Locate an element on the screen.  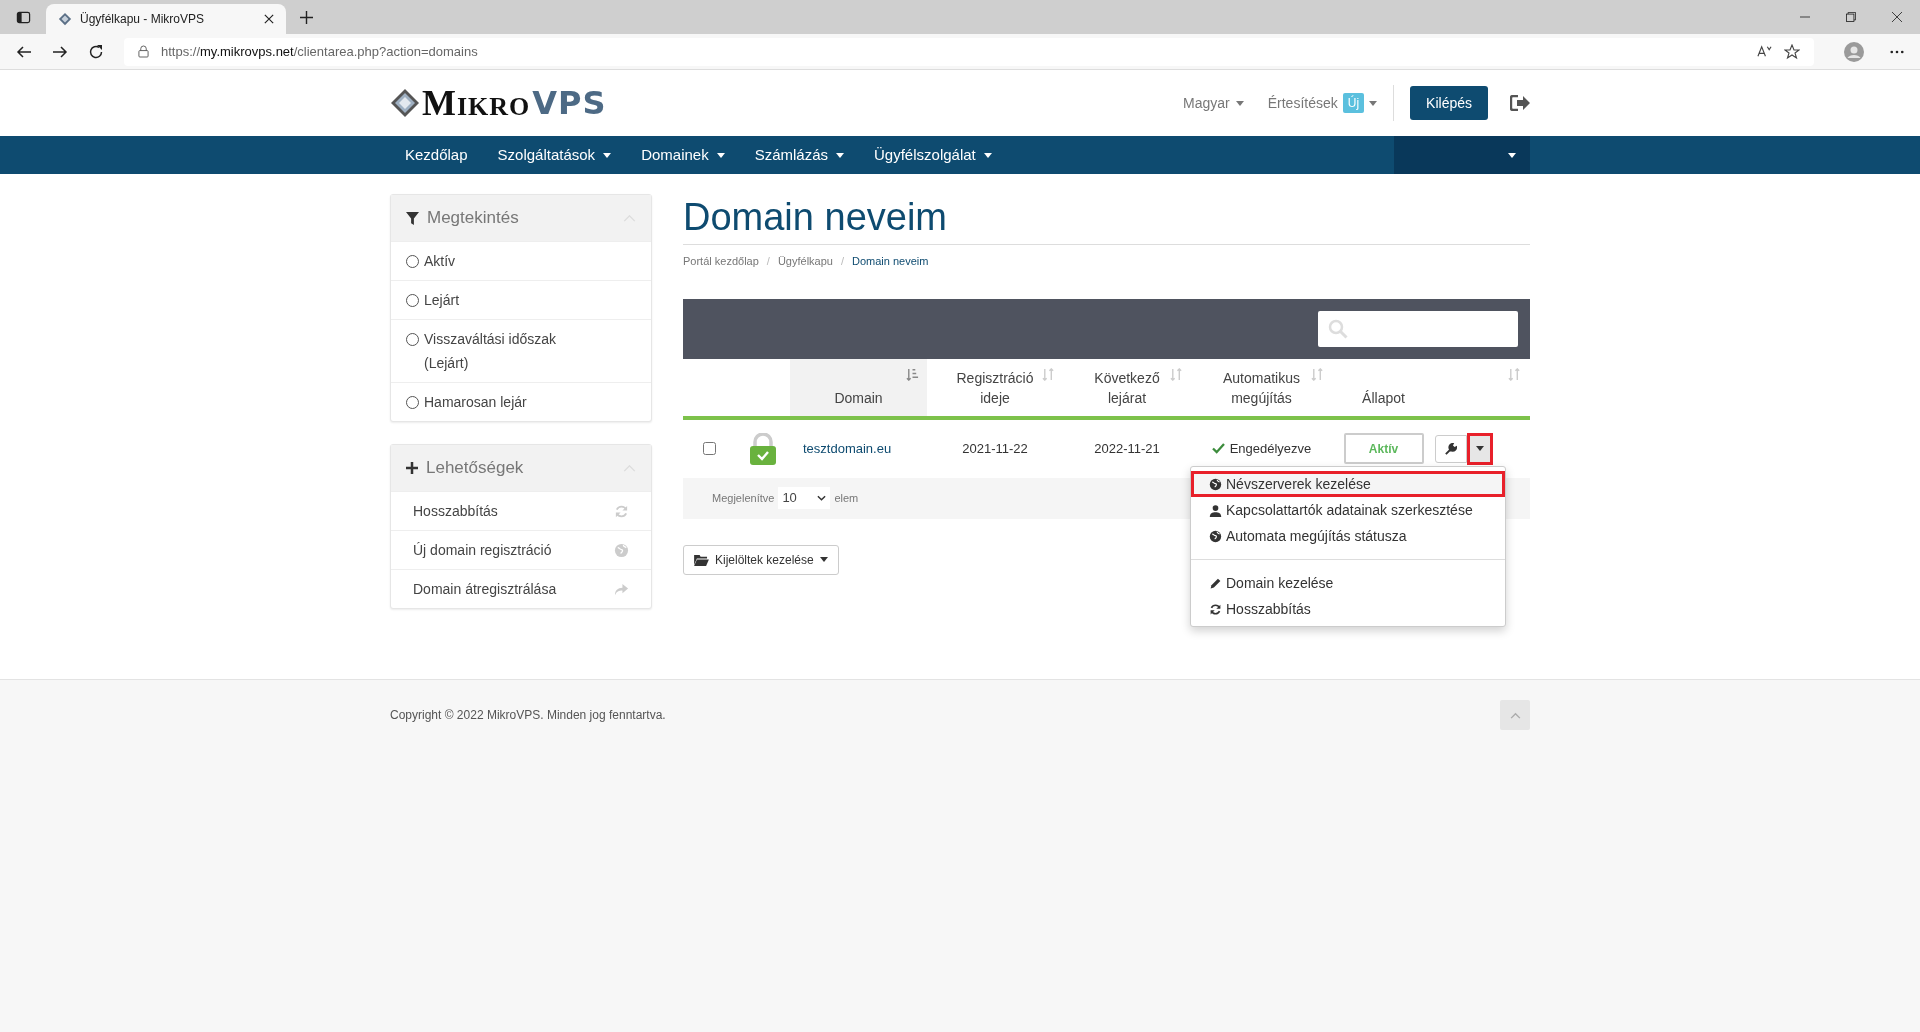
filter-option: Hamarosan lejár is located at coordinates (521, 401).